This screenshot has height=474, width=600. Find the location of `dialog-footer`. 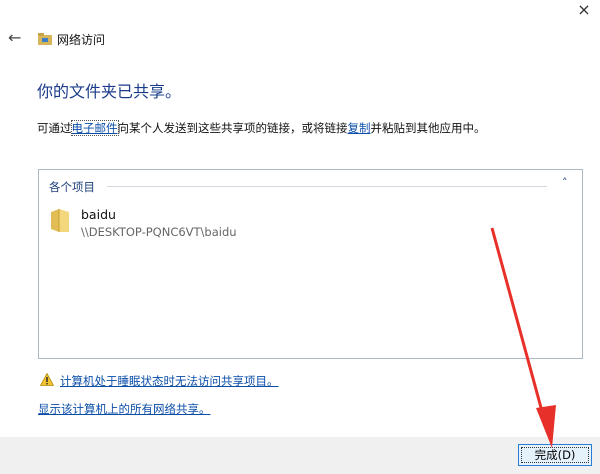

dialog-footer is located at coordinates (300, 455).